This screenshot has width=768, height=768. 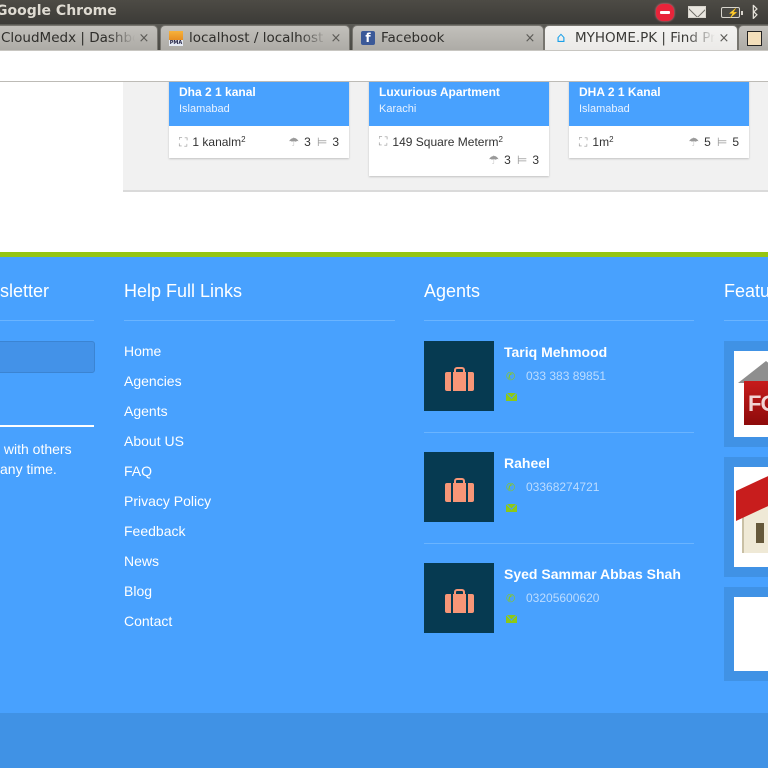 I want to click on footer-link-about: About US, so click(x=167, y=446).